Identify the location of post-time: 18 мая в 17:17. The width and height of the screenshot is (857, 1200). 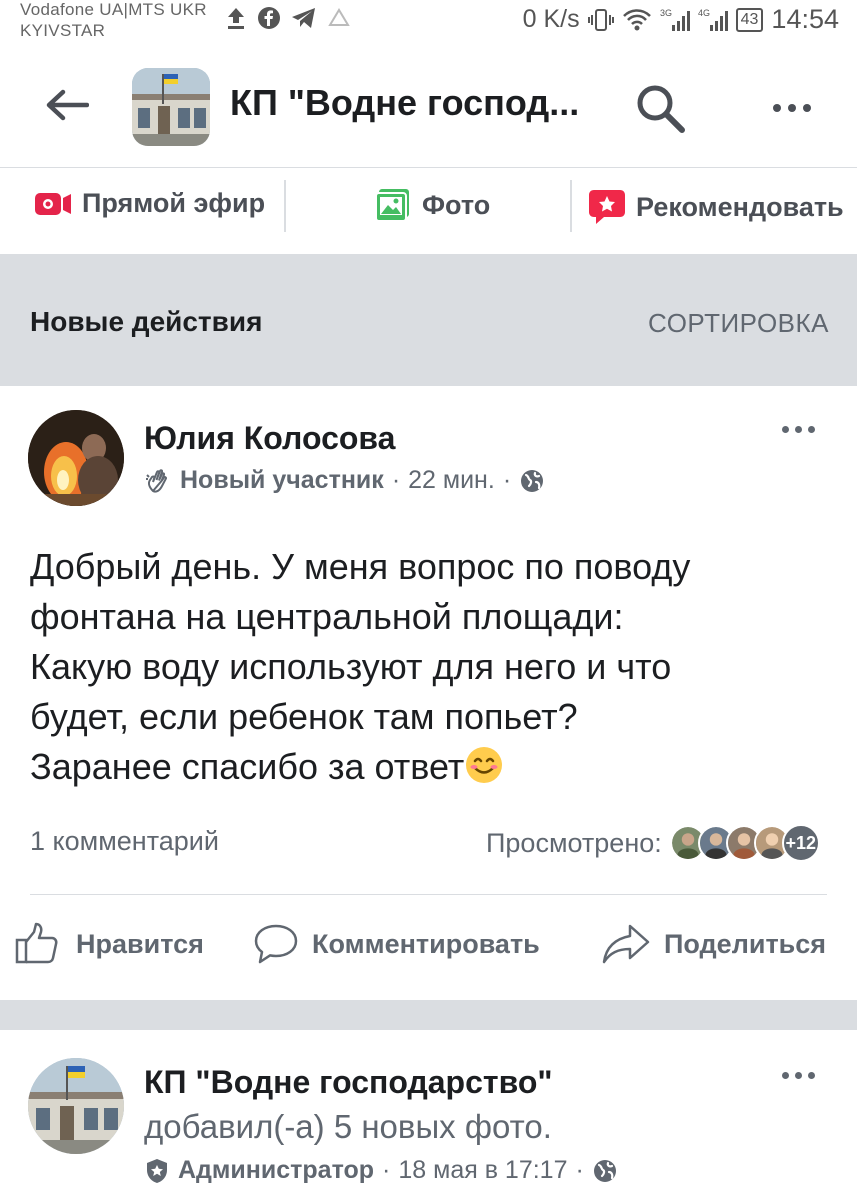
(482, 1170).